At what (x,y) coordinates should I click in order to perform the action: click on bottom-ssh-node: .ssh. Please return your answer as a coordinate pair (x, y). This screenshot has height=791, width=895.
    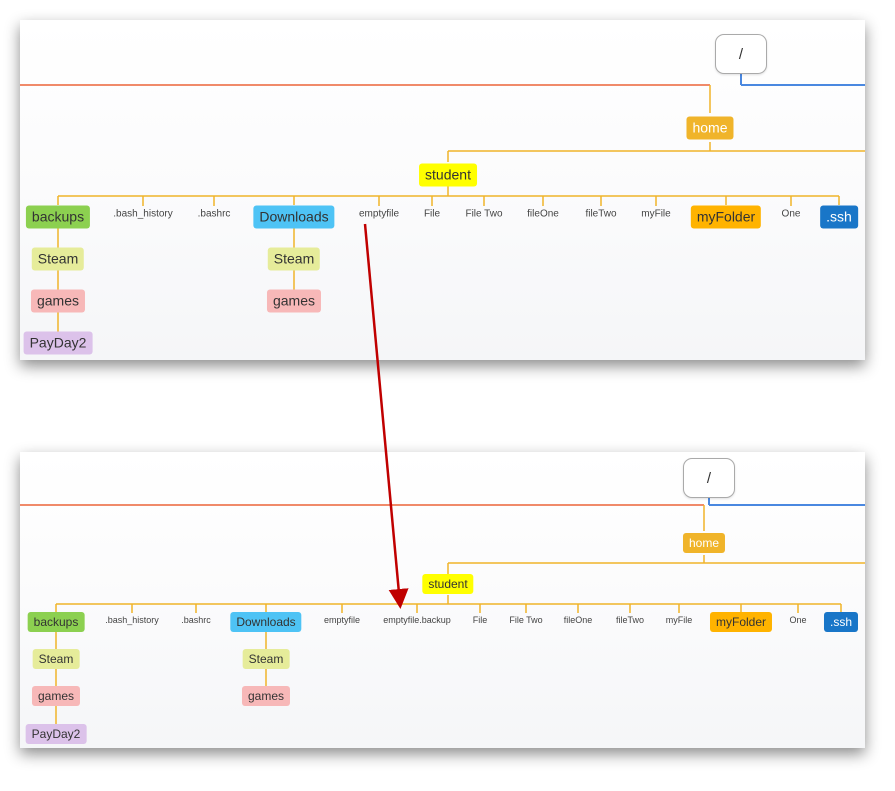
    Looking at the image, I should click on (841, 622).